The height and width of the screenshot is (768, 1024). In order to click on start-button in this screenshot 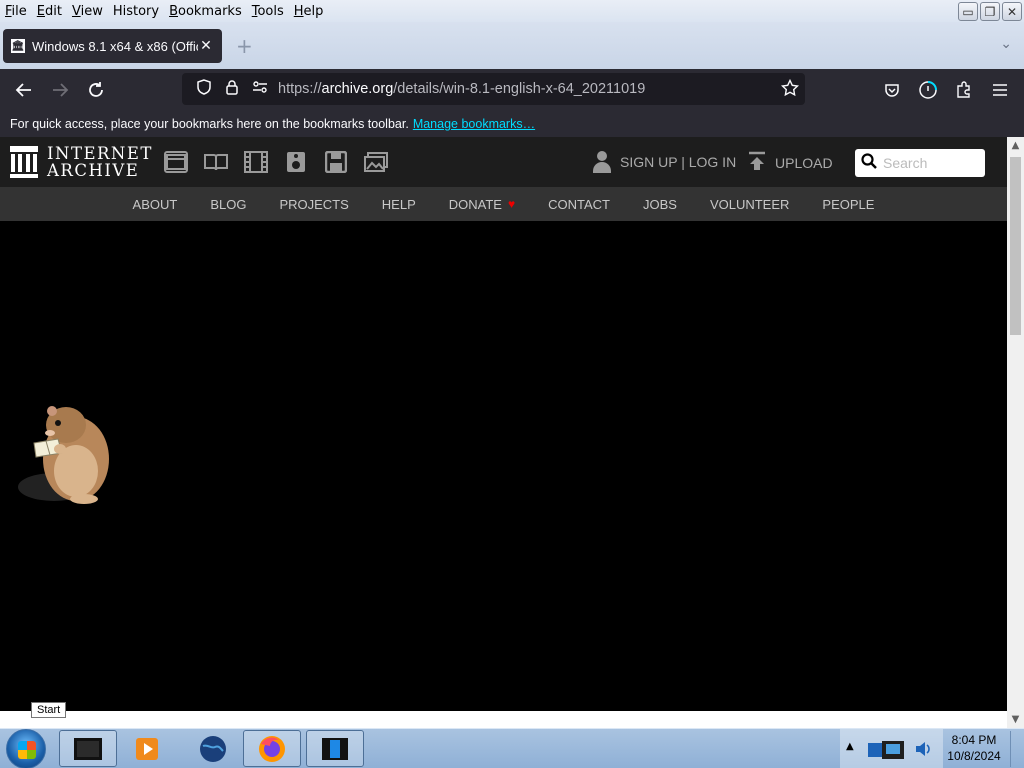, I will do `click(26, 748)`.